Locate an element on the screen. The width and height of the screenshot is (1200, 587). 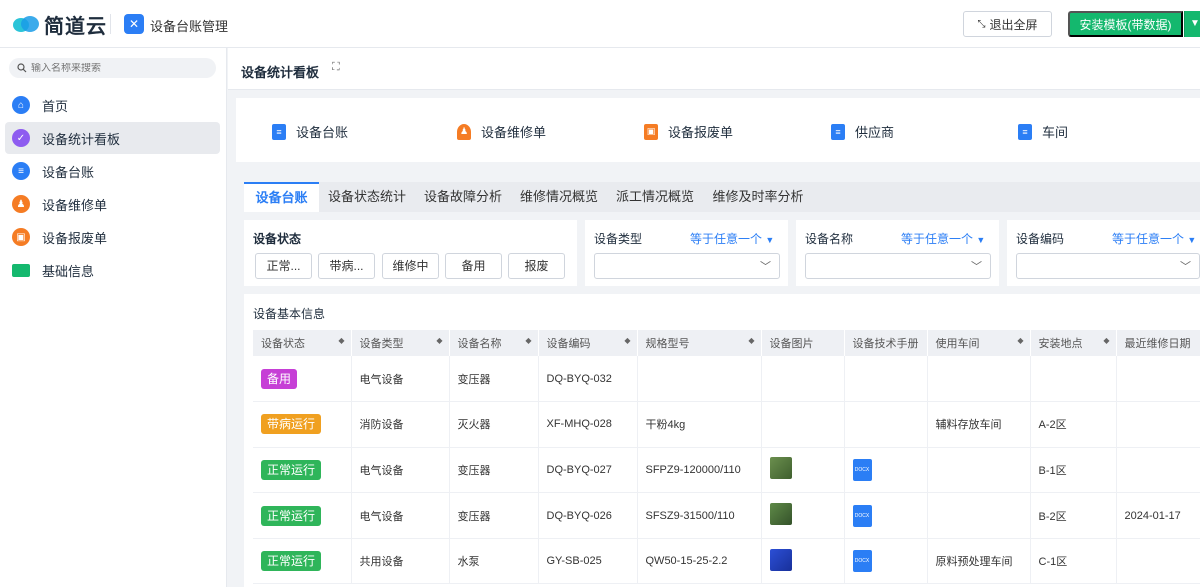
column-header: 规格型号 ◆ is located at coordinates (699, 343).